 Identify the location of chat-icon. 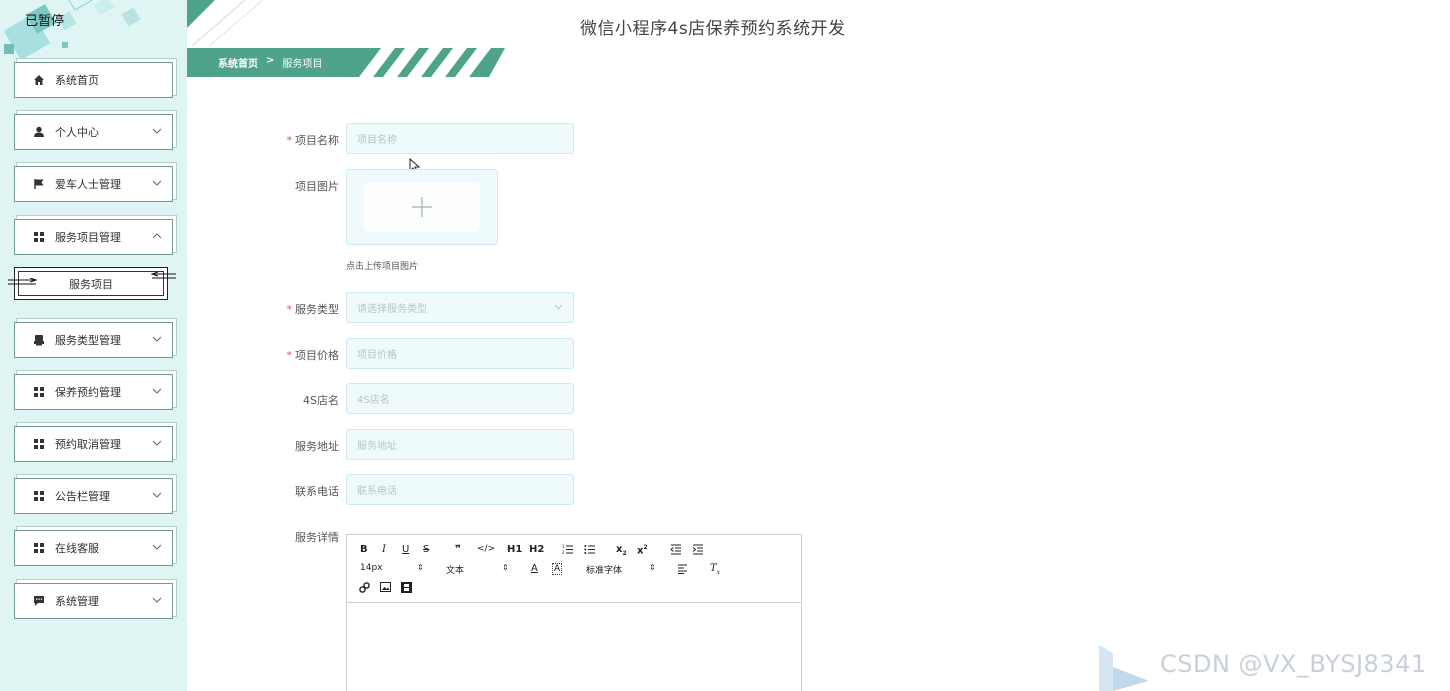
(39, 601).